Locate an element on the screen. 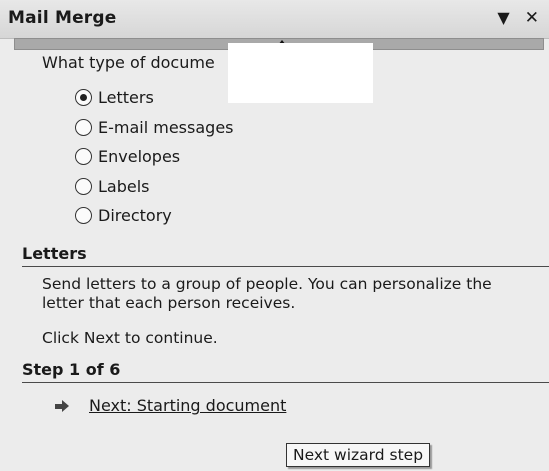  pane-title-bar: Mail Merge ▼ ✕ is located at coordinates (274, 19).